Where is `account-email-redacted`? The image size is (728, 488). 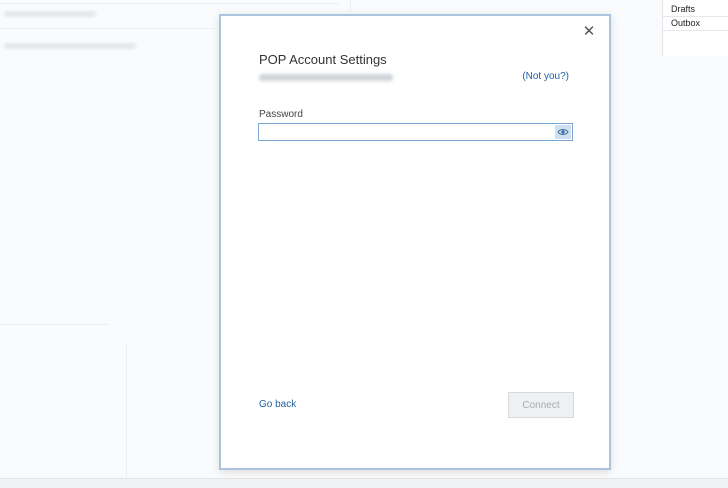 account-email-redacted is located at coordinates (326, 77).